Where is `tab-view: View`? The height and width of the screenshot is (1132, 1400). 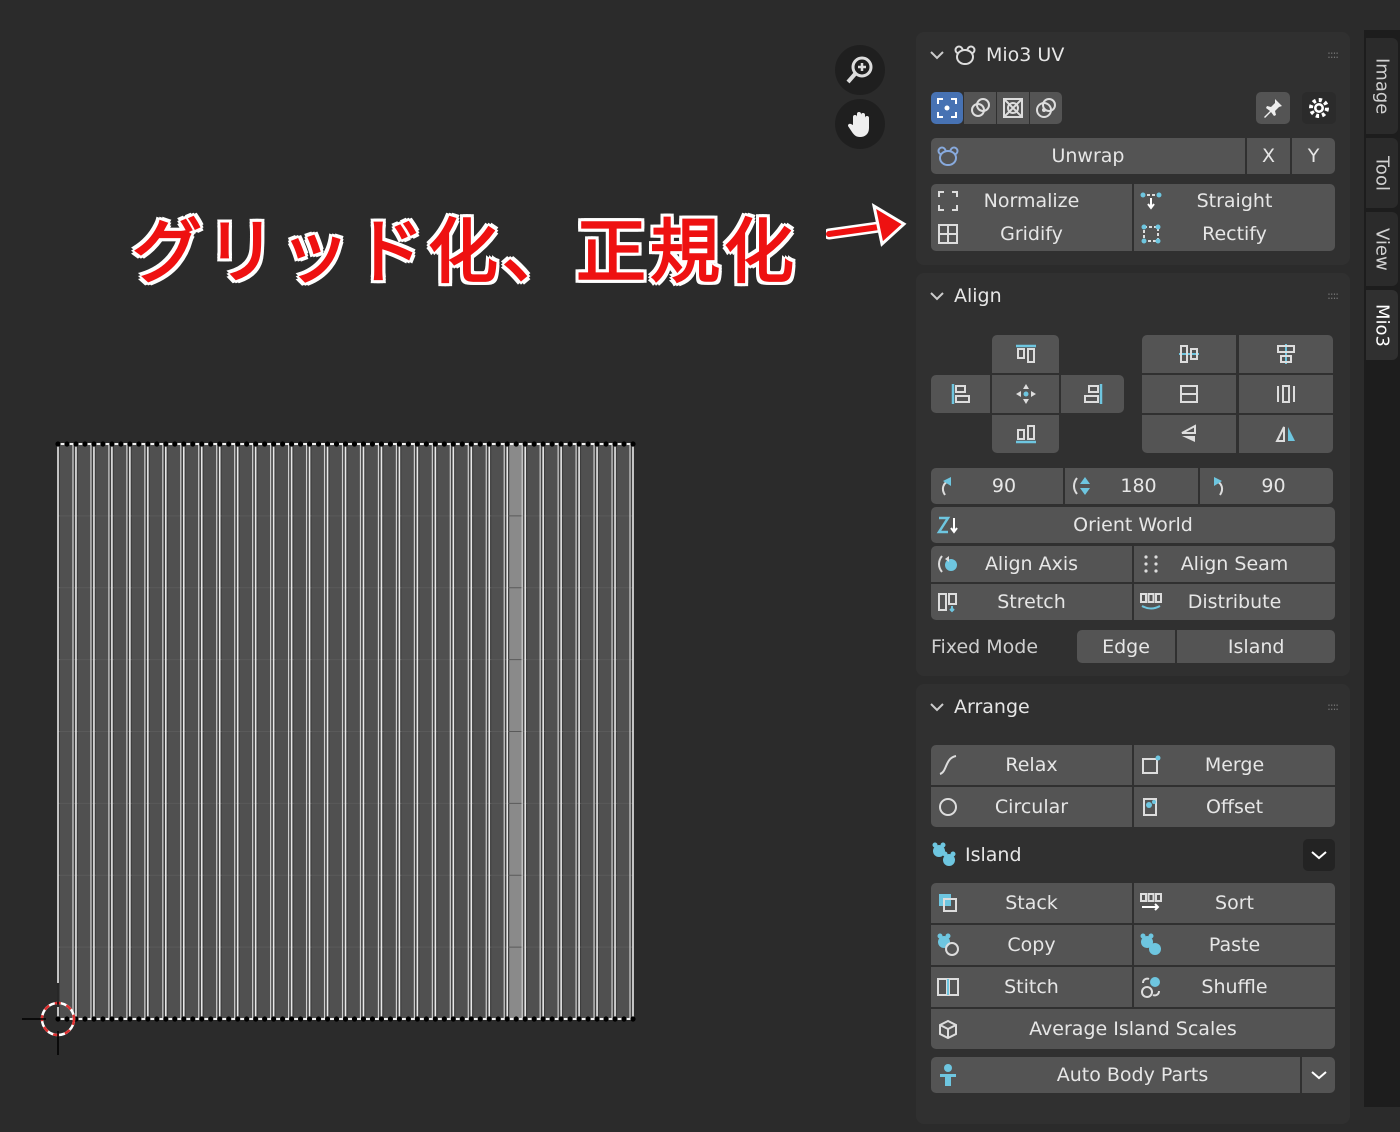
tab-view: View is located at coordinates (1382, 249).